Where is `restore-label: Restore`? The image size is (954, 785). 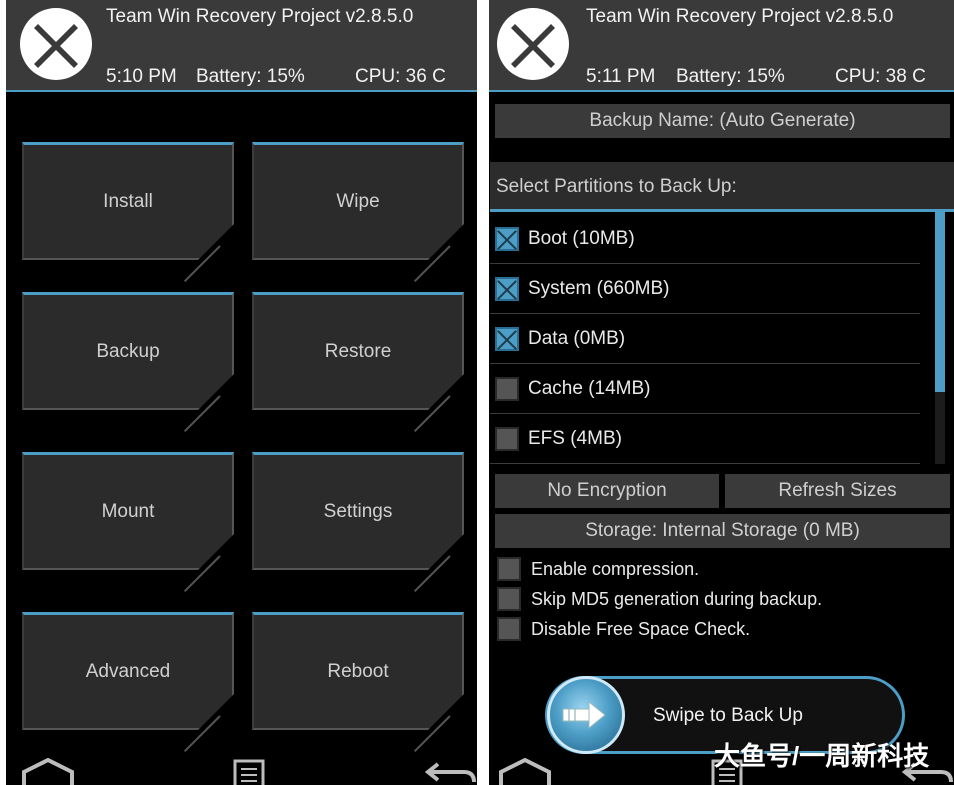 restore-label: Restore is located at coordinates (358, 351).